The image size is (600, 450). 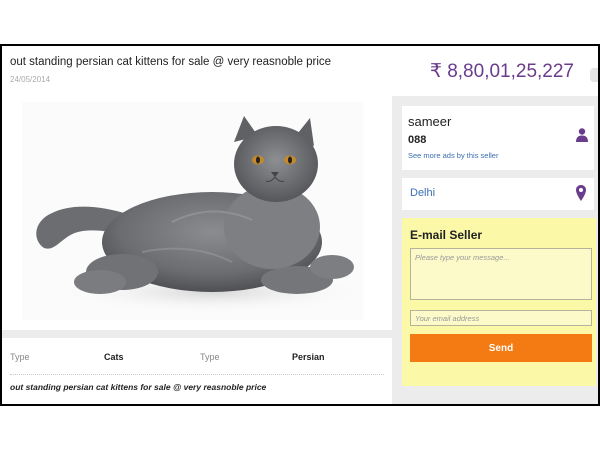 I want to click on seller-name: sameer, so click(x=430, y=121).